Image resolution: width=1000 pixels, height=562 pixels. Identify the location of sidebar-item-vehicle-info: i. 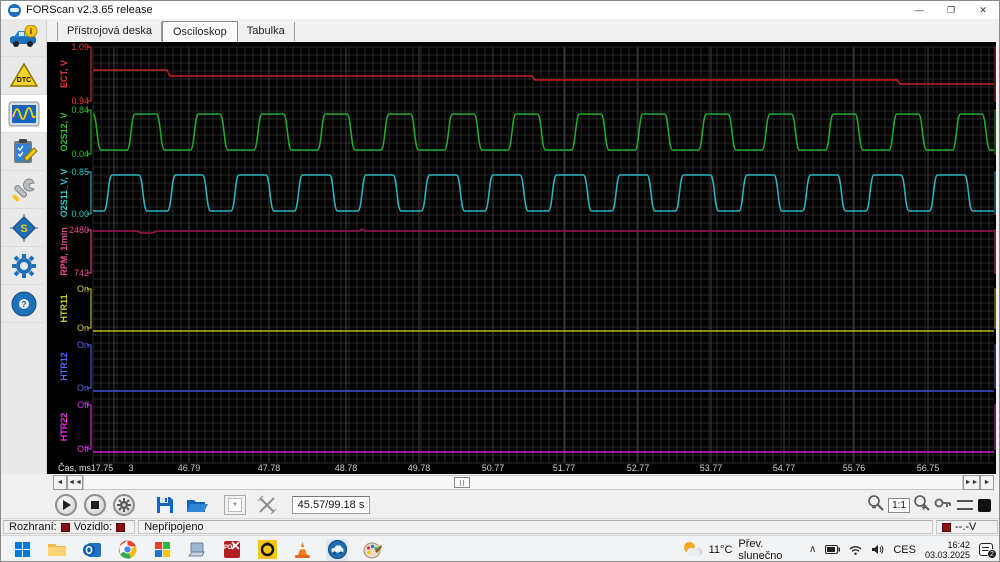
(24, 38).